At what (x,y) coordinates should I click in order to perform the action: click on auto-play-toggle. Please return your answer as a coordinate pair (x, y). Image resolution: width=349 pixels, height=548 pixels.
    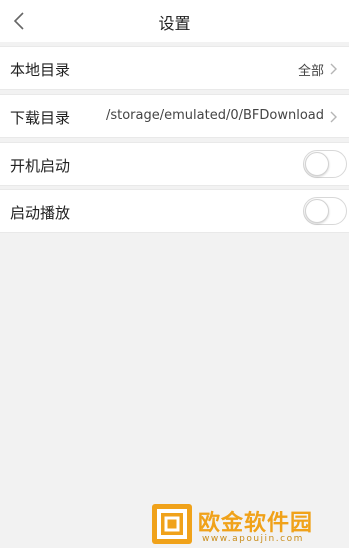
    Looking at the image, I should click on (325, 211).